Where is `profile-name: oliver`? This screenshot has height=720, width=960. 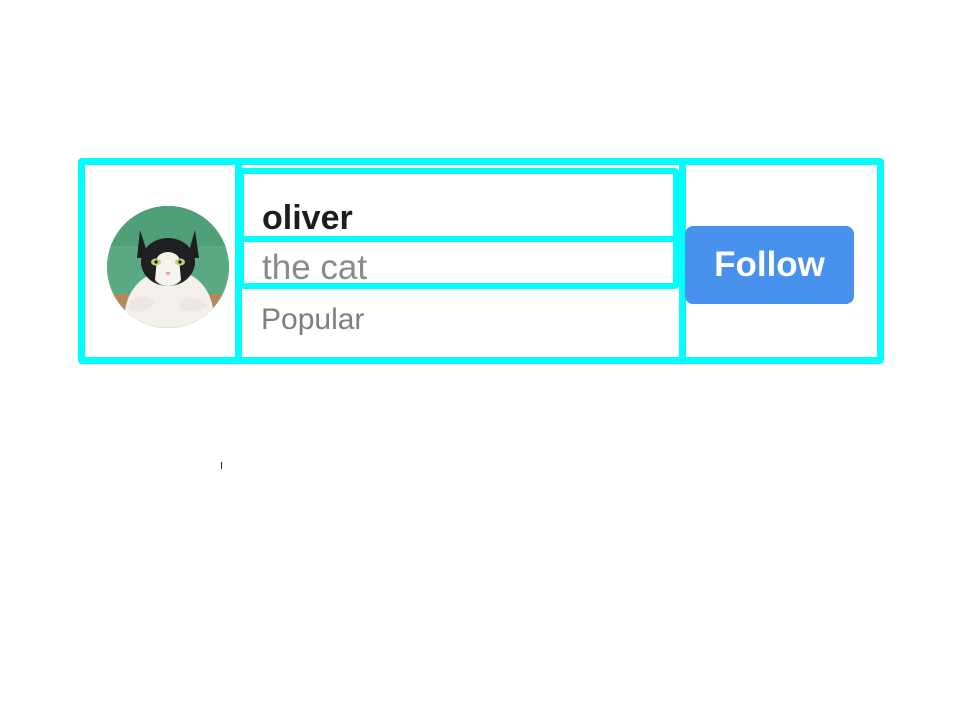
profile-name: oliver is located at coordinates (307, 218).